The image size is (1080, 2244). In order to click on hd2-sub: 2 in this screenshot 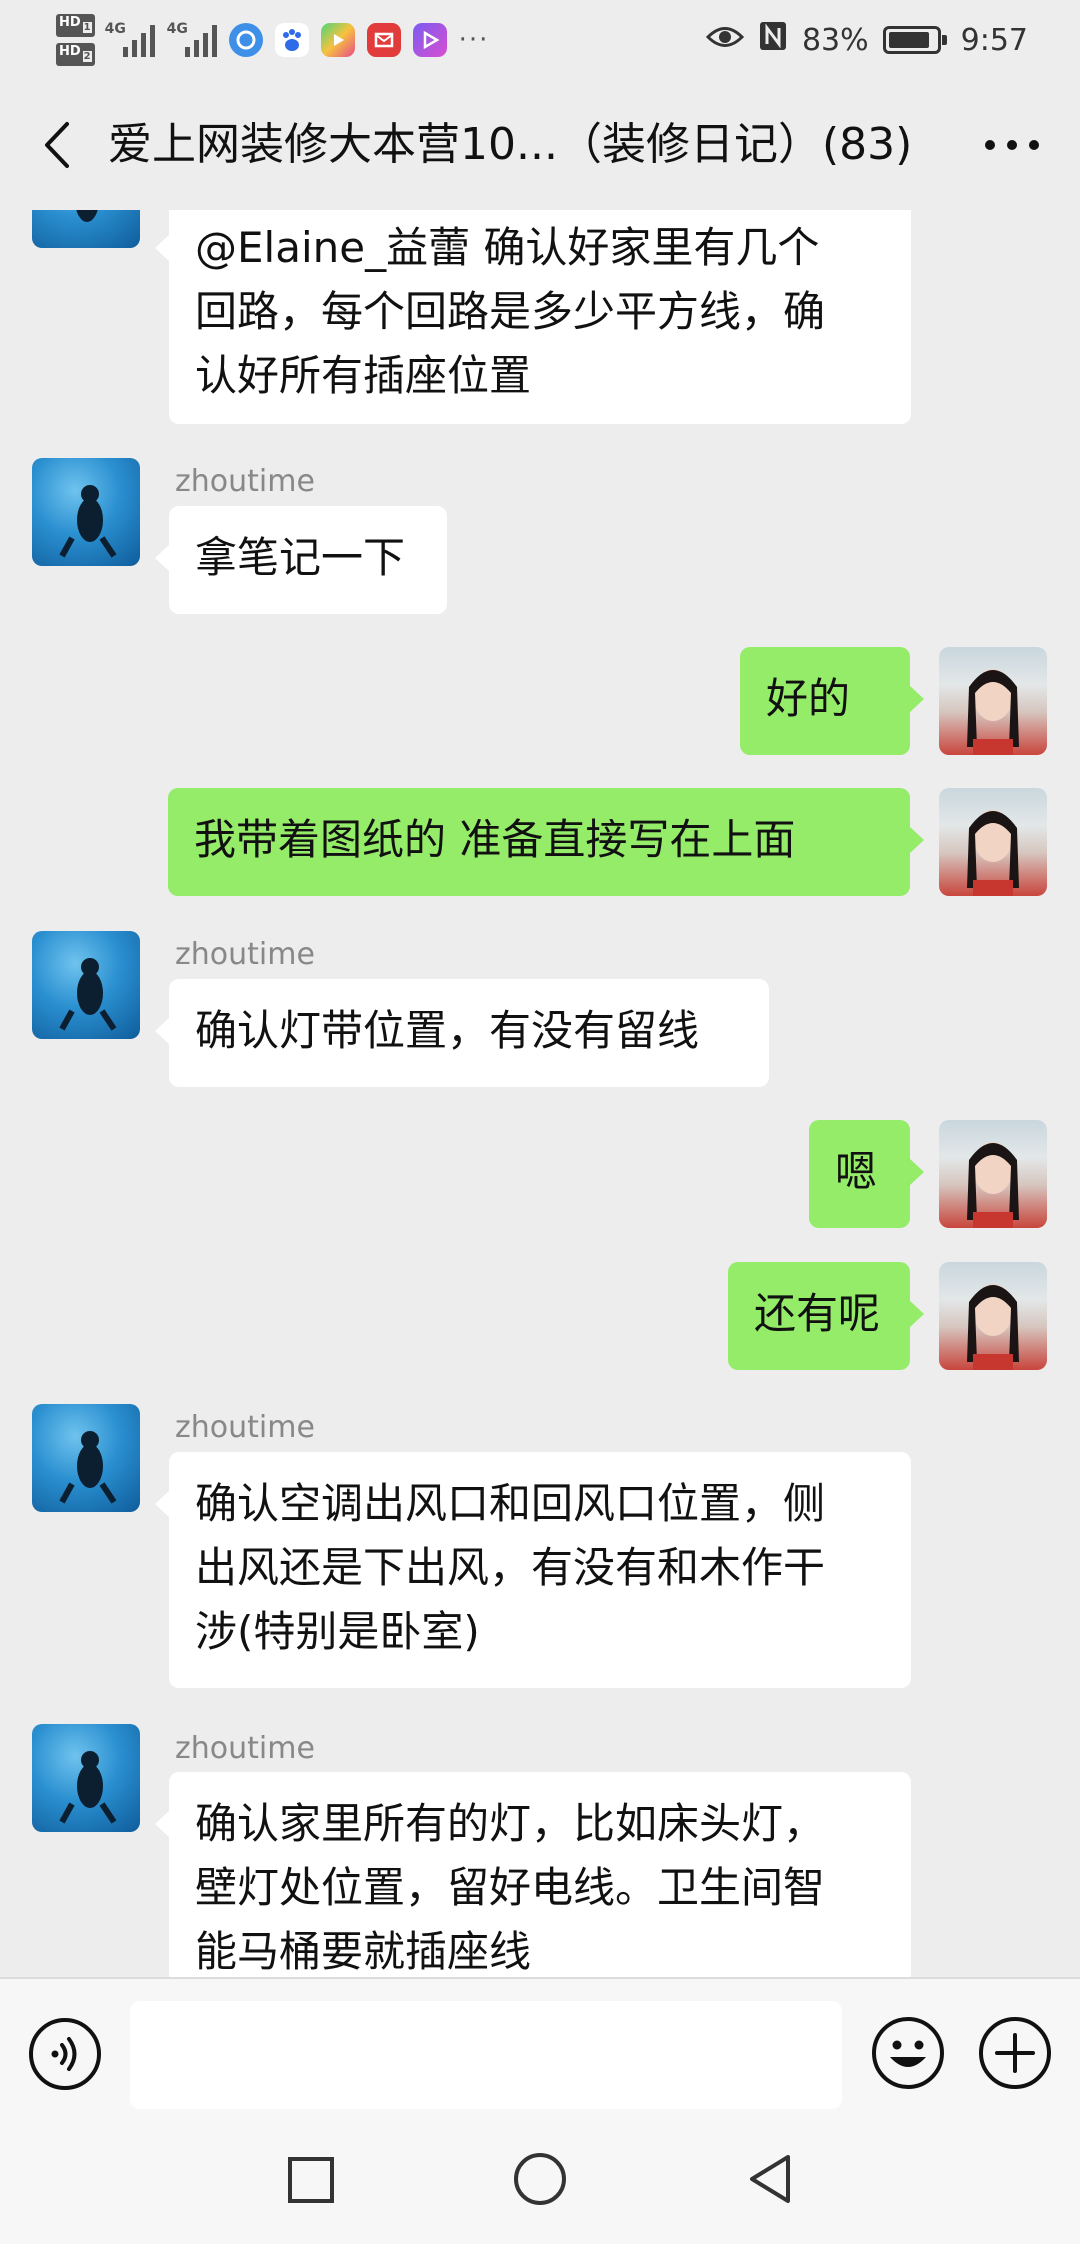, I will do `click(87, 56)`.